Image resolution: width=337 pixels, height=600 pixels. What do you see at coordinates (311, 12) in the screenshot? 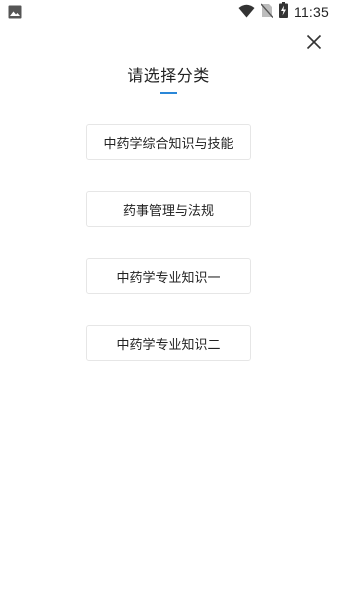
I see `status-time: 11:35` at bounding box center [311, 12].